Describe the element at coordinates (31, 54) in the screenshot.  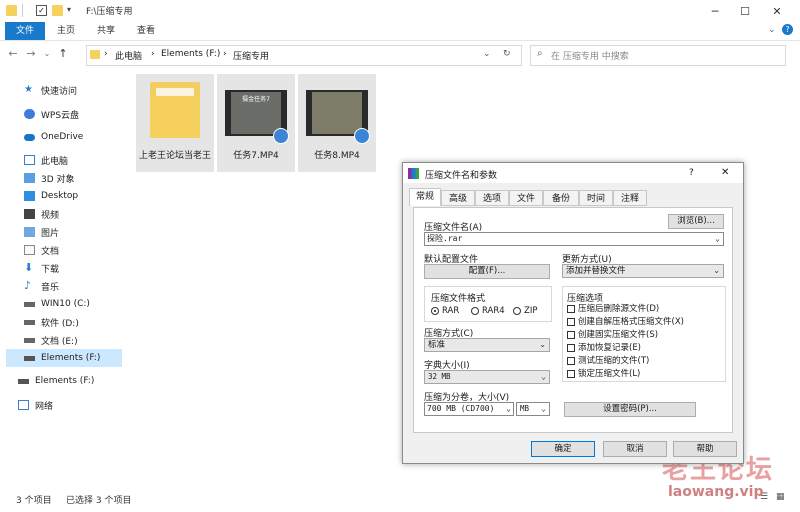
I see `forward-icon: →` at that location.